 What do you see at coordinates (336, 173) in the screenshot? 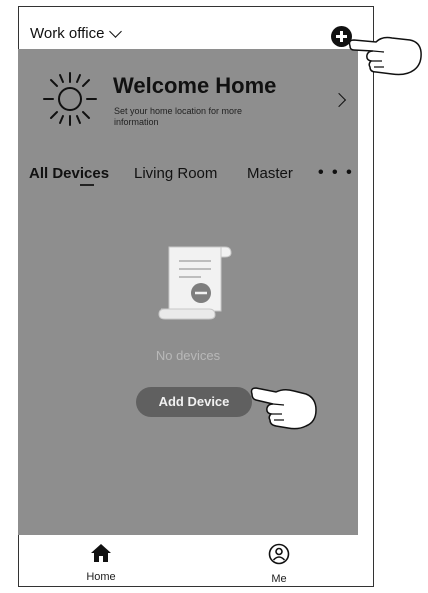
I see `more-tabs-icon: • • •` at bounding box center [336, 173].